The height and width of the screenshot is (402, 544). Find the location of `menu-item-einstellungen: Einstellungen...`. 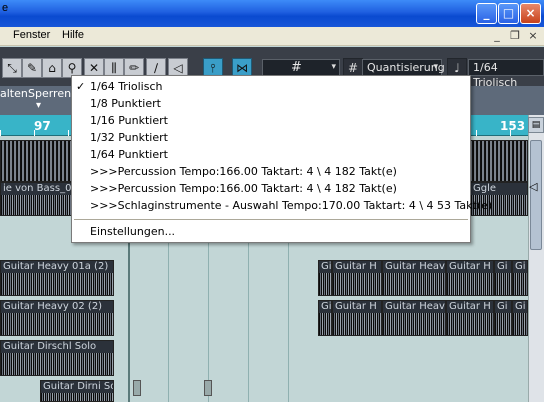

menu-item-einstellungen: Einstellungen... is located at coordinates (271, 231).